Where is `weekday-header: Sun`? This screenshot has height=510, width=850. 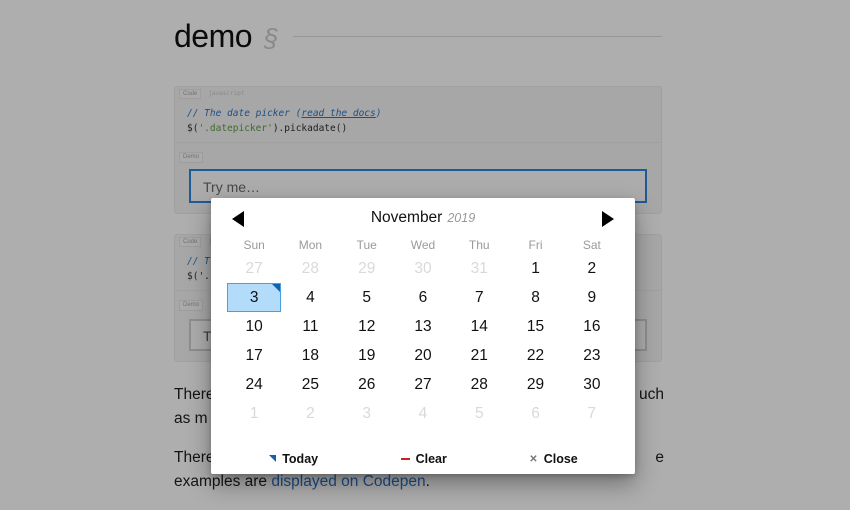 weekday-header: Sun is located at coordinates (254, 245).